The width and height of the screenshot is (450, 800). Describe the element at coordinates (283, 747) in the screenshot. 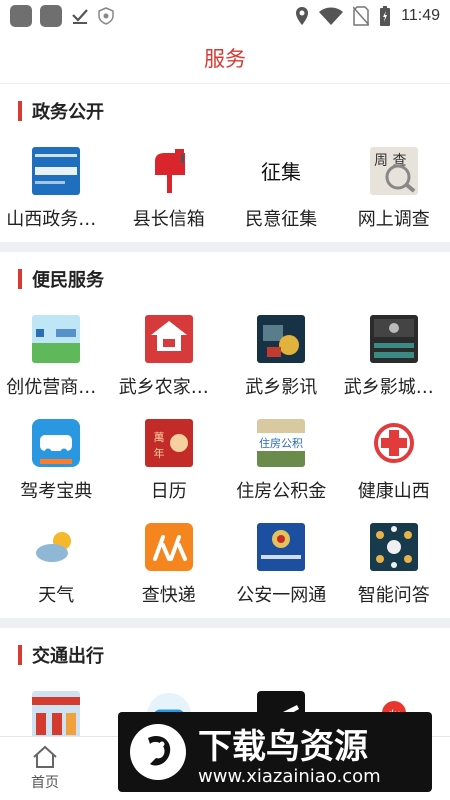

I see `watermark-title: 下载鸟资源` at that location.